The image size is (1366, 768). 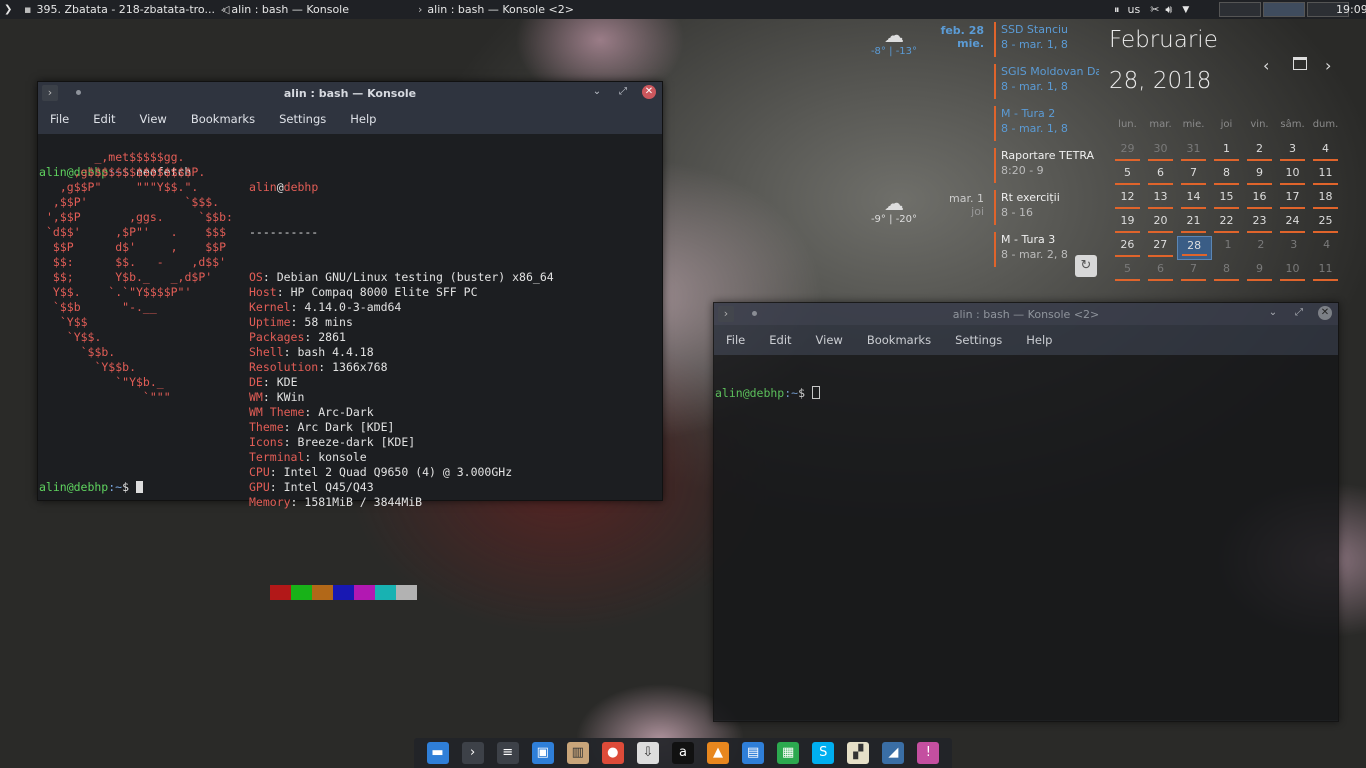 What do you see at coordinates (1300, 63) in the screenshot?
I see `today-button` at bounding box center [1300, 63].